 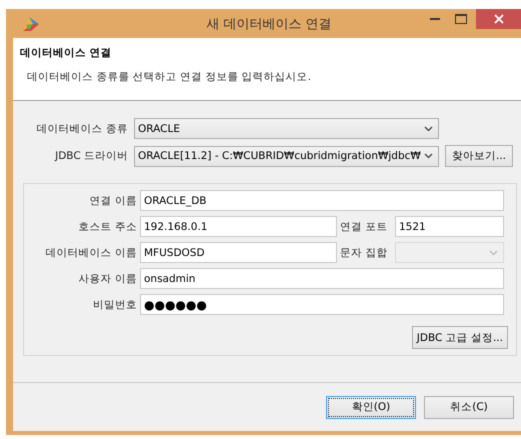 I want to click on jdbc-driver-dropdown: ORACLE[11.2] - C:₩CUBRID₩cubridmigration₩jdbc₩, so click(x=286, y=156).